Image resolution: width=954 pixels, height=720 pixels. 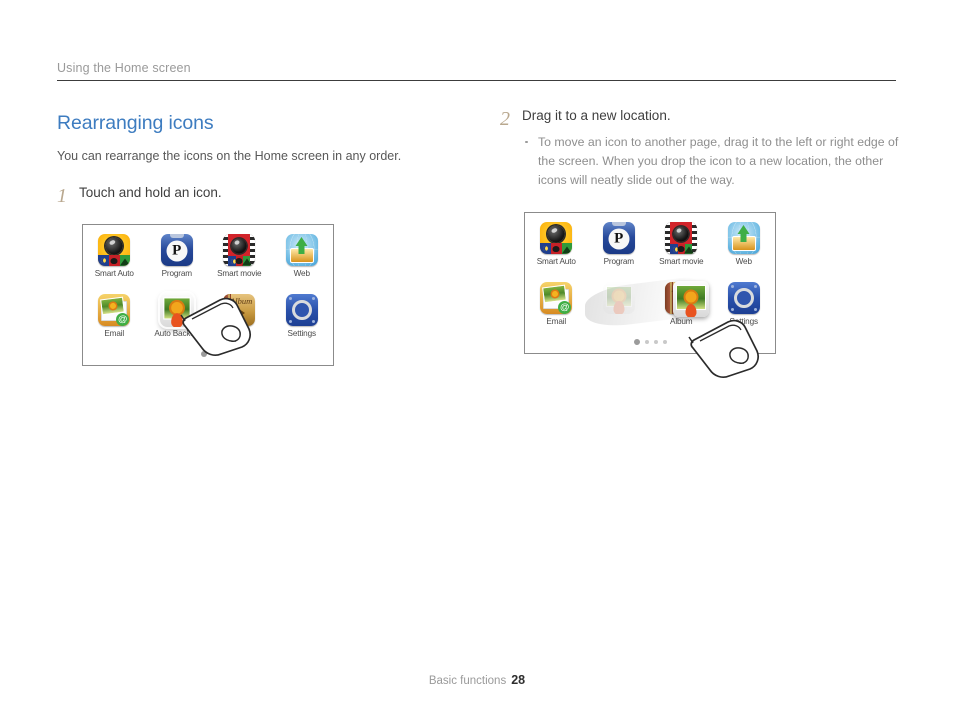 I want to click on page-footer: Basic functions 28, so click(x=477, y=680).